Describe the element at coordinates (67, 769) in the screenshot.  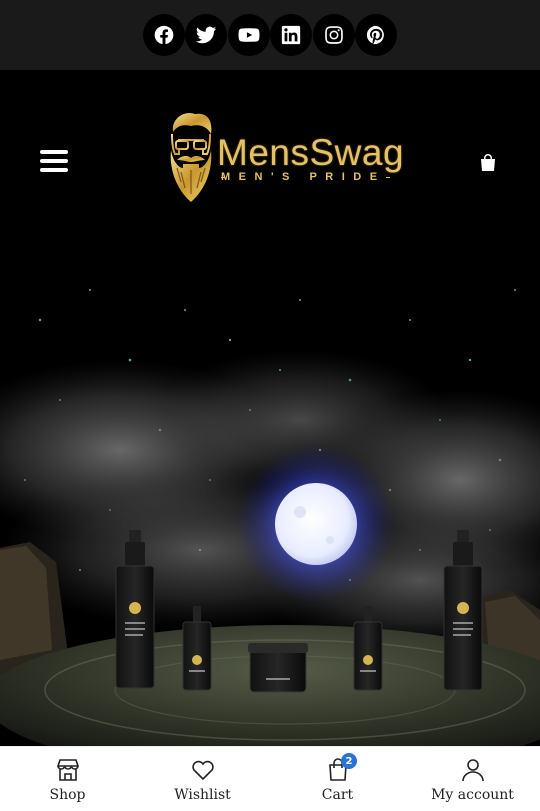
I see `store-icon` at that location.